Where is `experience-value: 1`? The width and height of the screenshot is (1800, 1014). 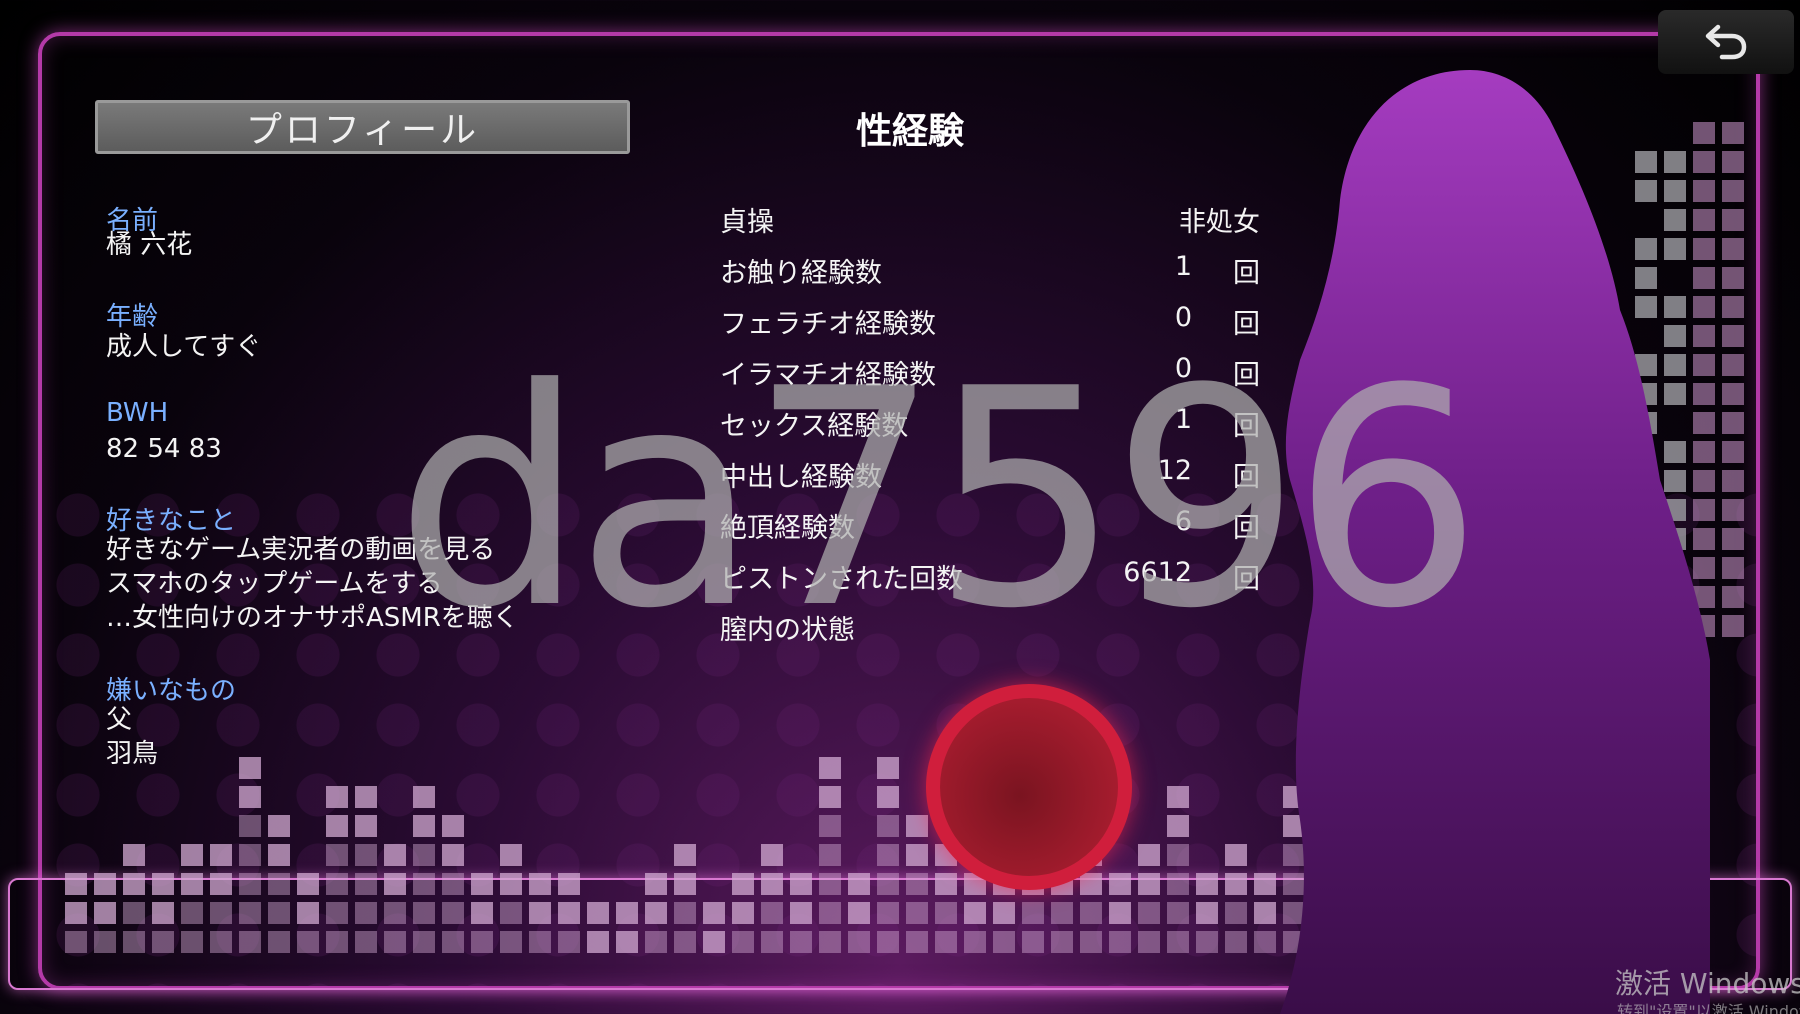
experience-value: 1 is located at coordinates (1183, 266).